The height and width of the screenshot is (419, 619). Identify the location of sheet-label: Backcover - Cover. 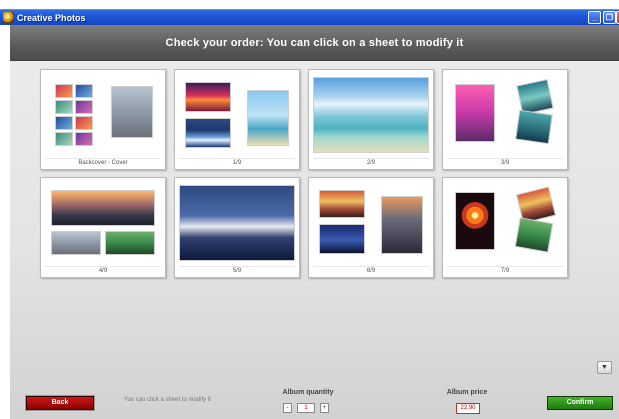
(103, 163).